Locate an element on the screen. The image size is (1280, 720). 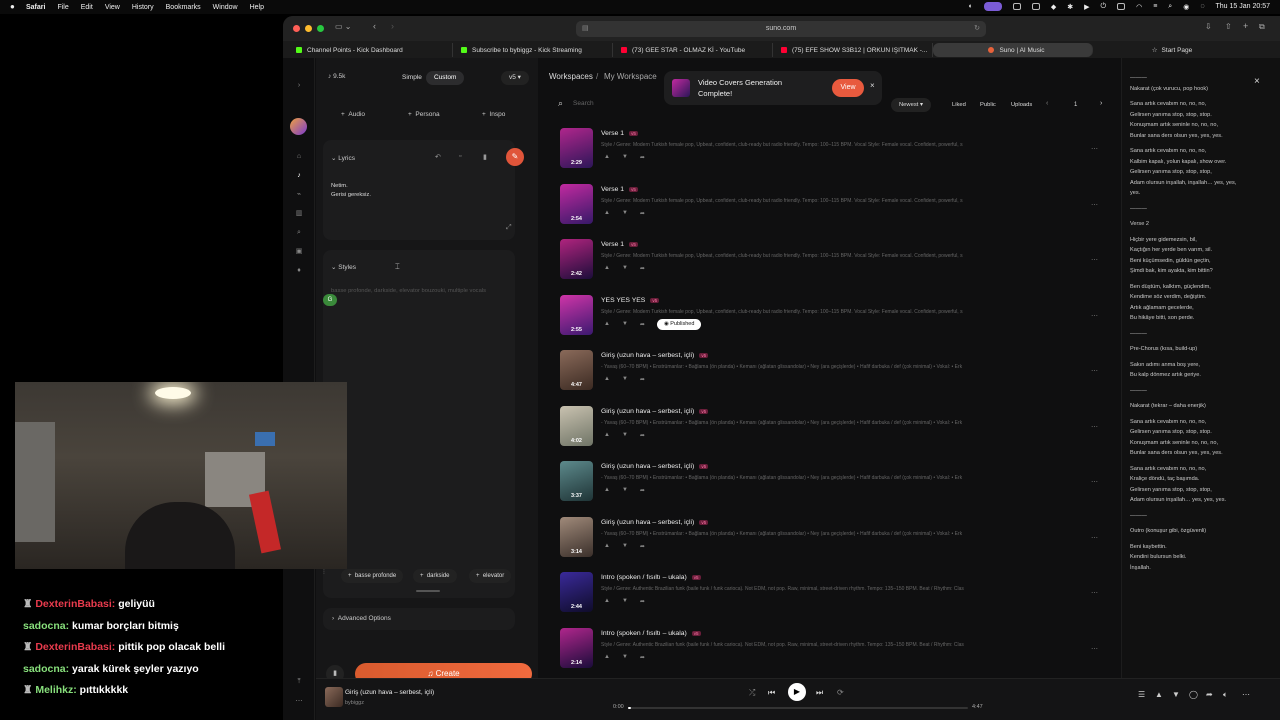
queue-icon: ☰ is located at coordinates (1141, 694).